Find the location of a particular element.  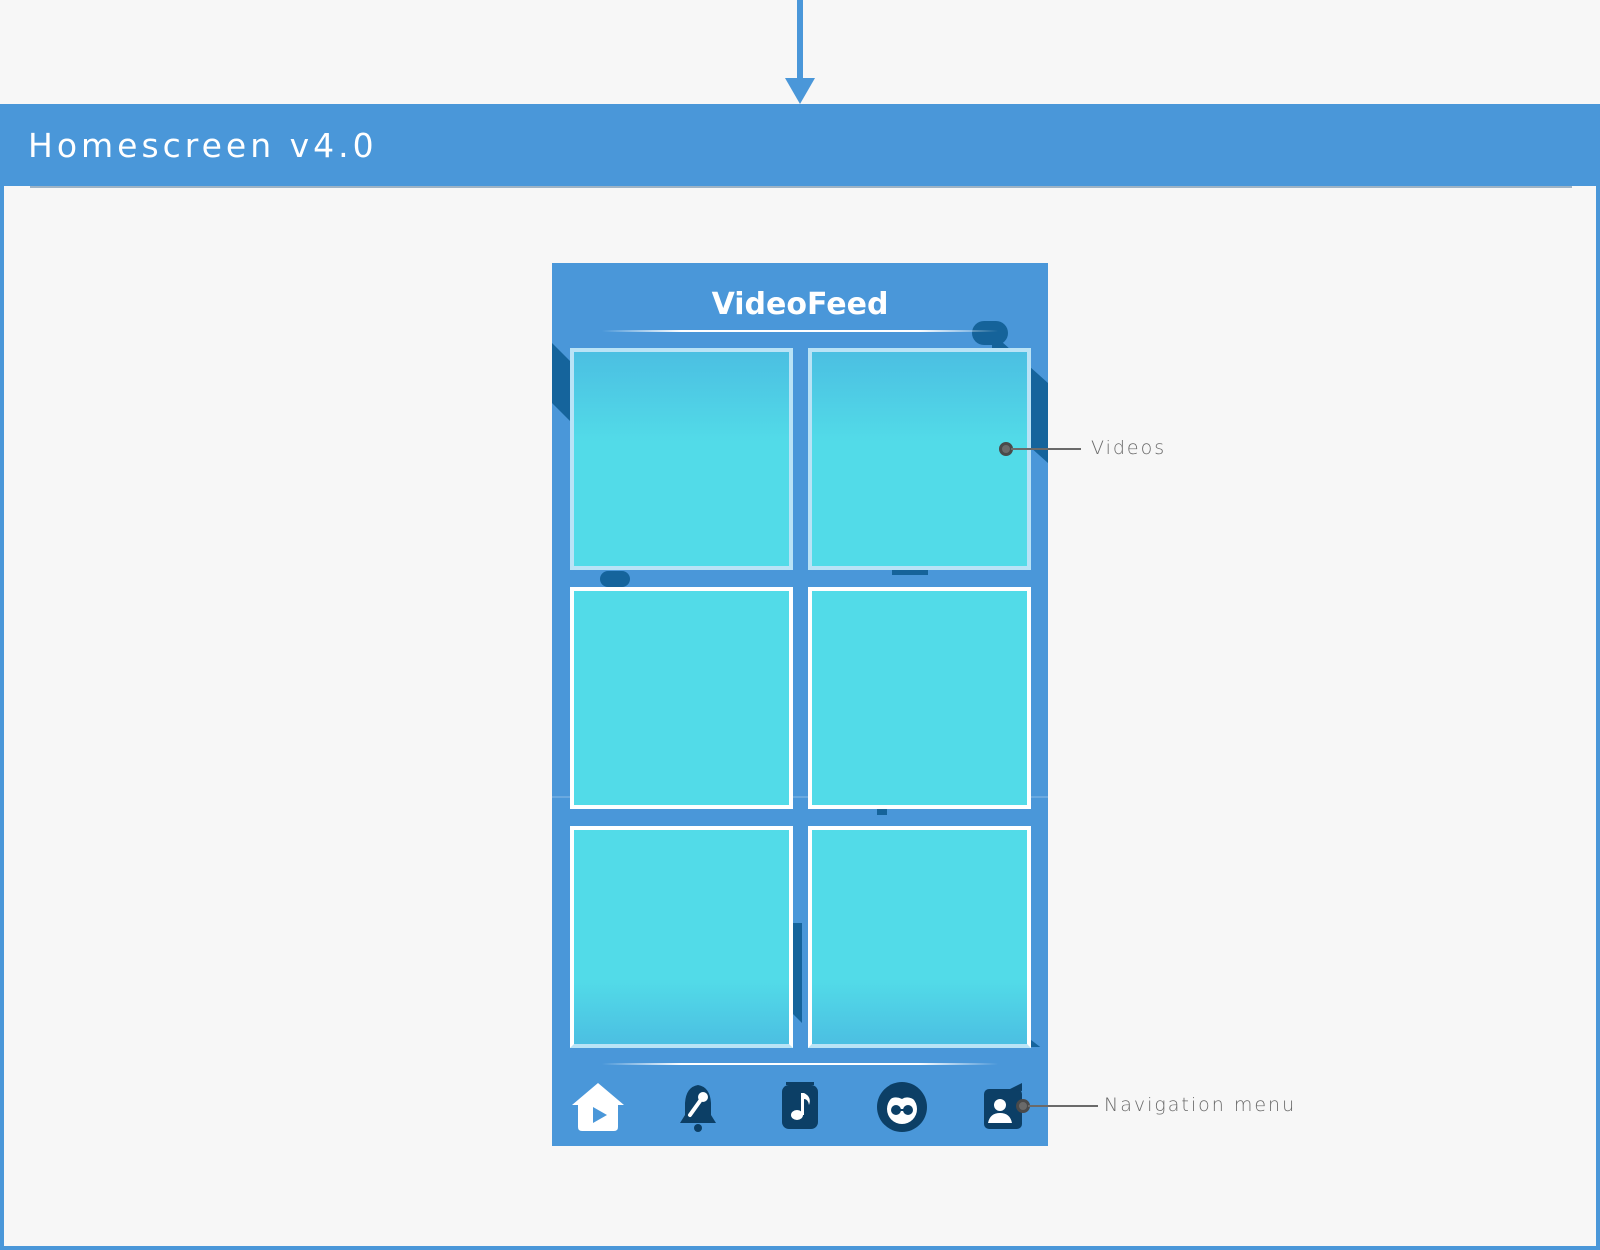

videos-callout-label: Videos is located at coordinates (1129, 448).